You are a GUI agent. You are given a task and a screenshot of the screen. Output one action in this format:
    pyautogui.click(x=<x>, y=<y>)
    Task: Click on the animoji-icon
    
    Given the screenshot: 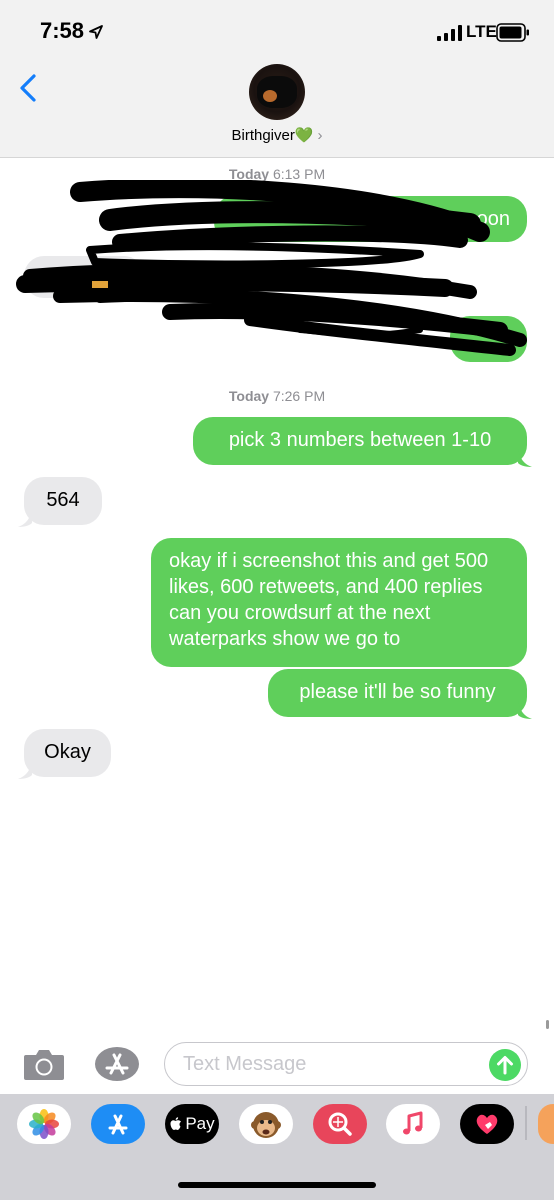 What is the action you would take?
    pyautogui.click(x=266, y=1124)
    